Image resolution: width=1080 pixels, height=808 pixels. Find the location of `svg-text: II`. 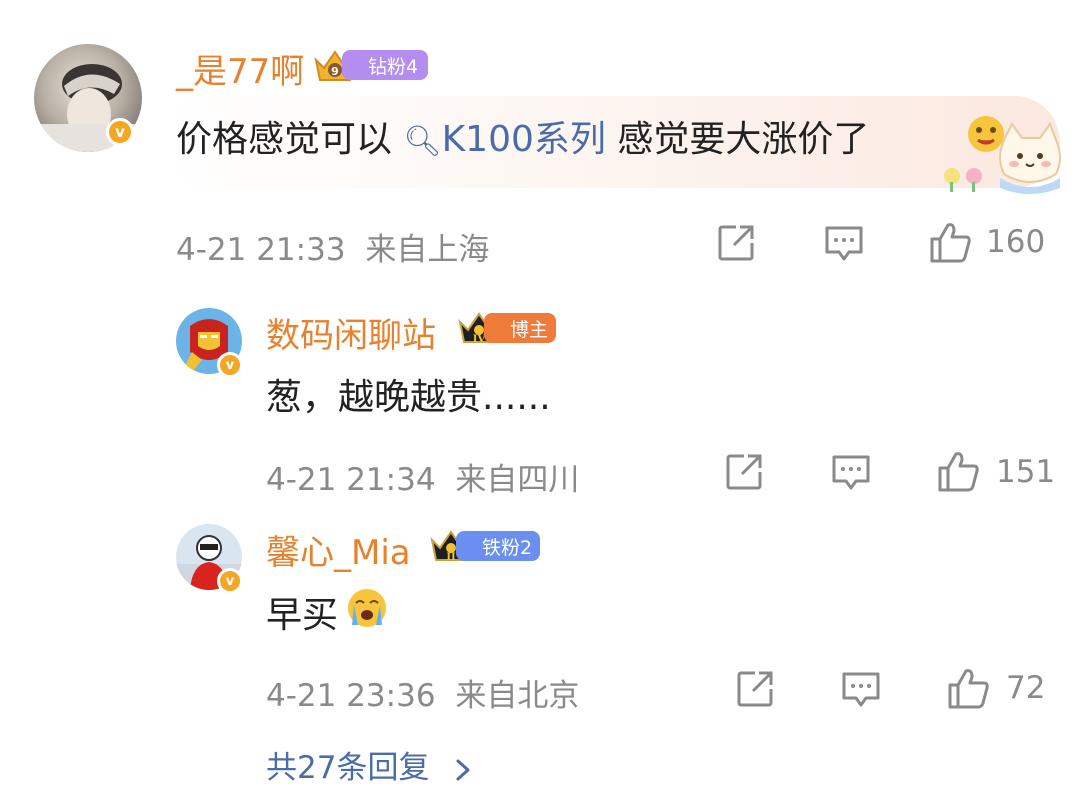

svg-text: II is located at coordinates (451, 557).